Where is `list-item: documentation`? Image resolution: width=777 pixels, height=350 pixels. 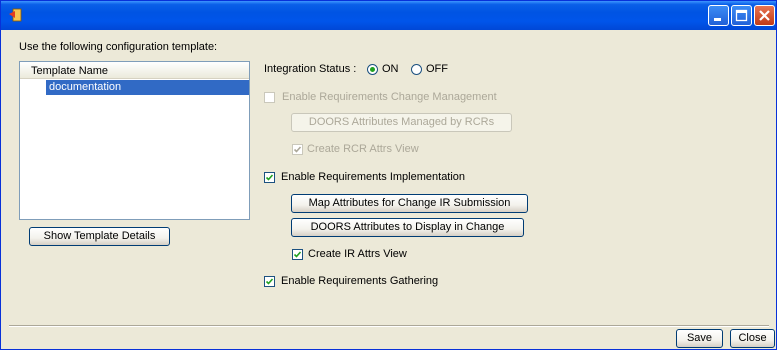
list-item: documentation is located at coordinates (147, 87).